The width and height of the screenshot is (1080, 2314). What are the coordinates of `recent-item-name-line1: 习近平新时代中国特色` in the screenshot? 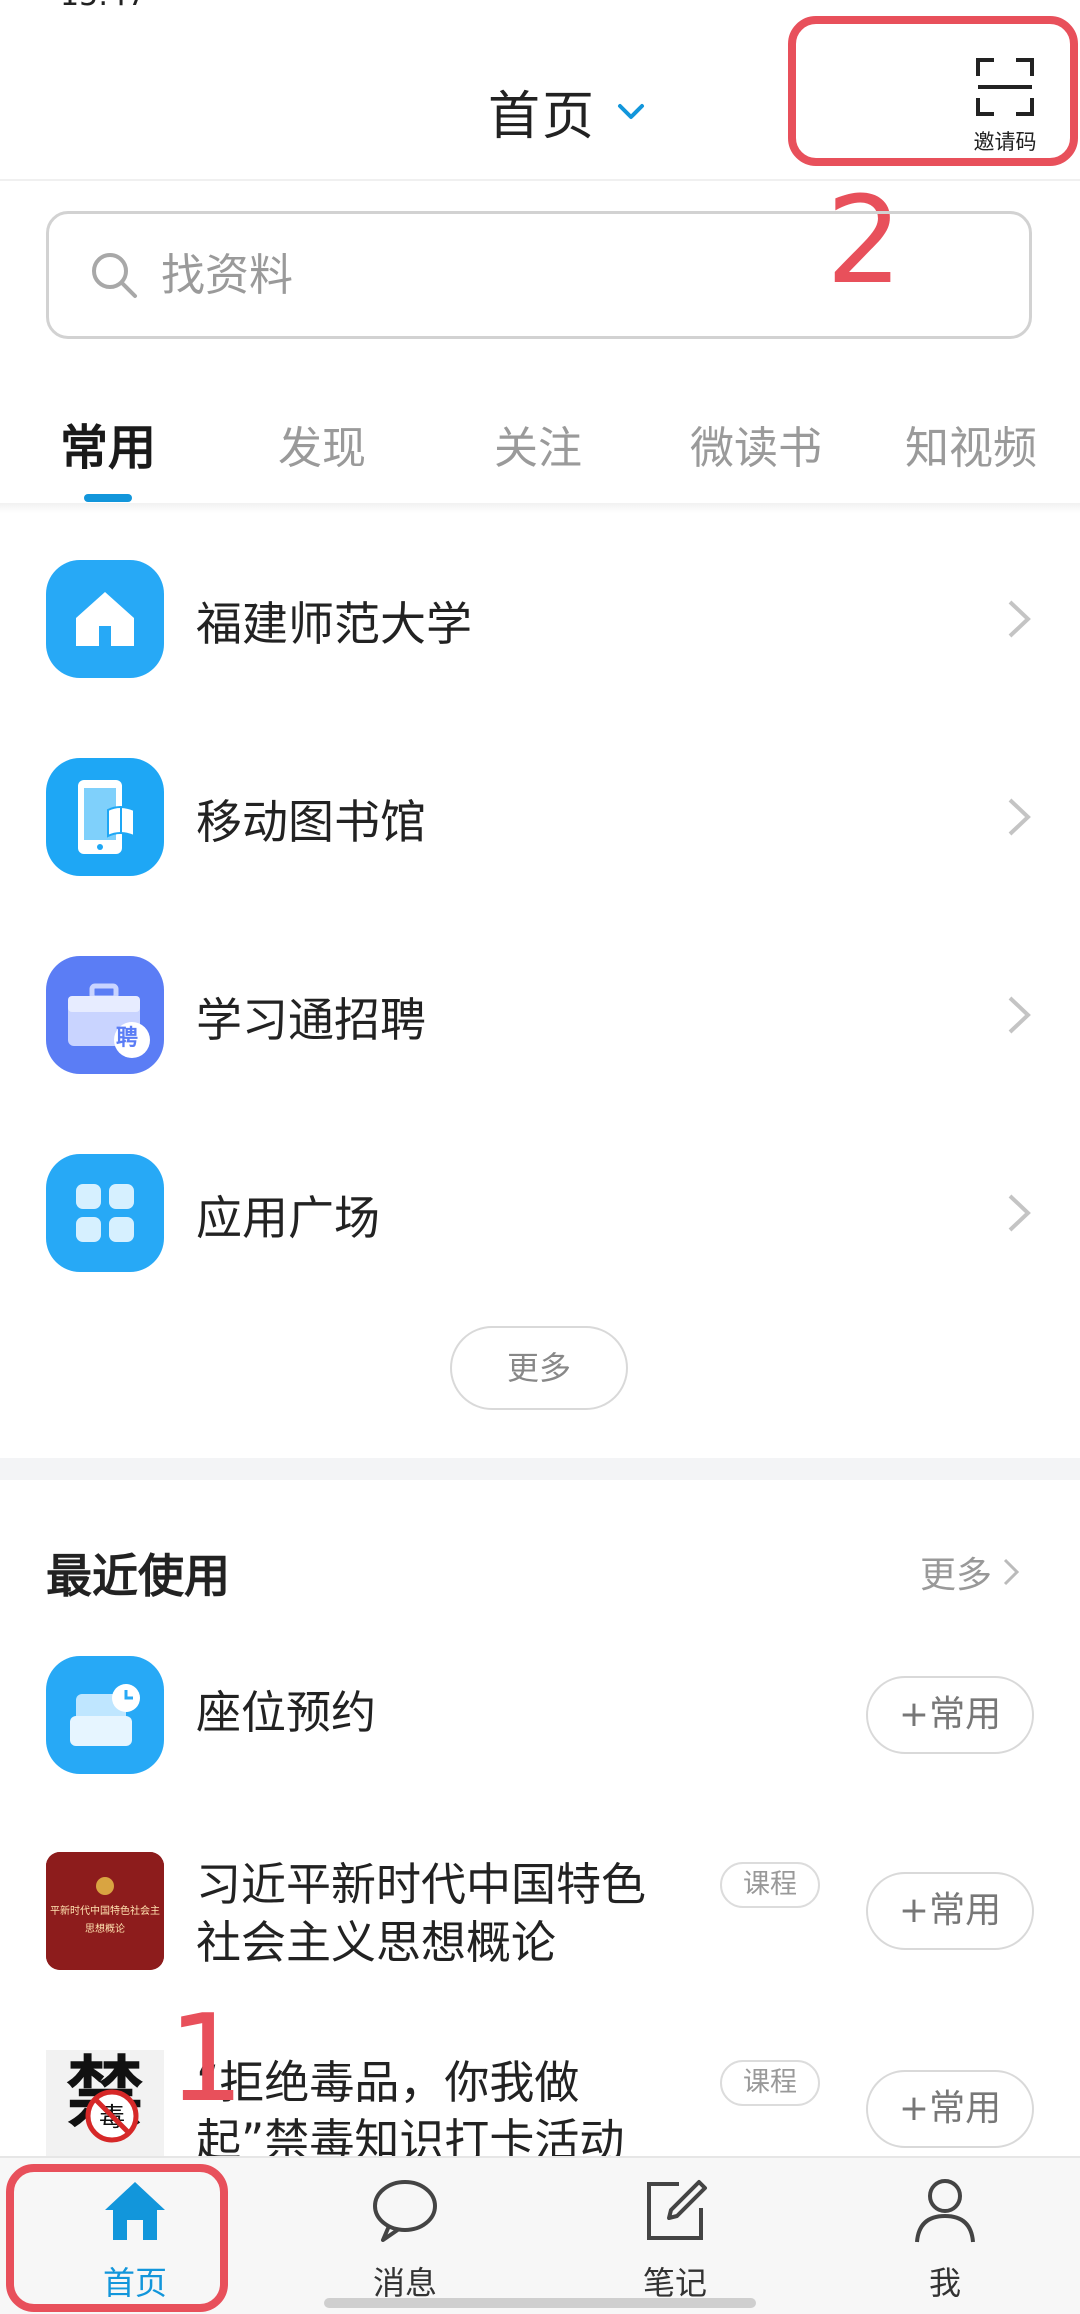 It's located at (421, 1884).